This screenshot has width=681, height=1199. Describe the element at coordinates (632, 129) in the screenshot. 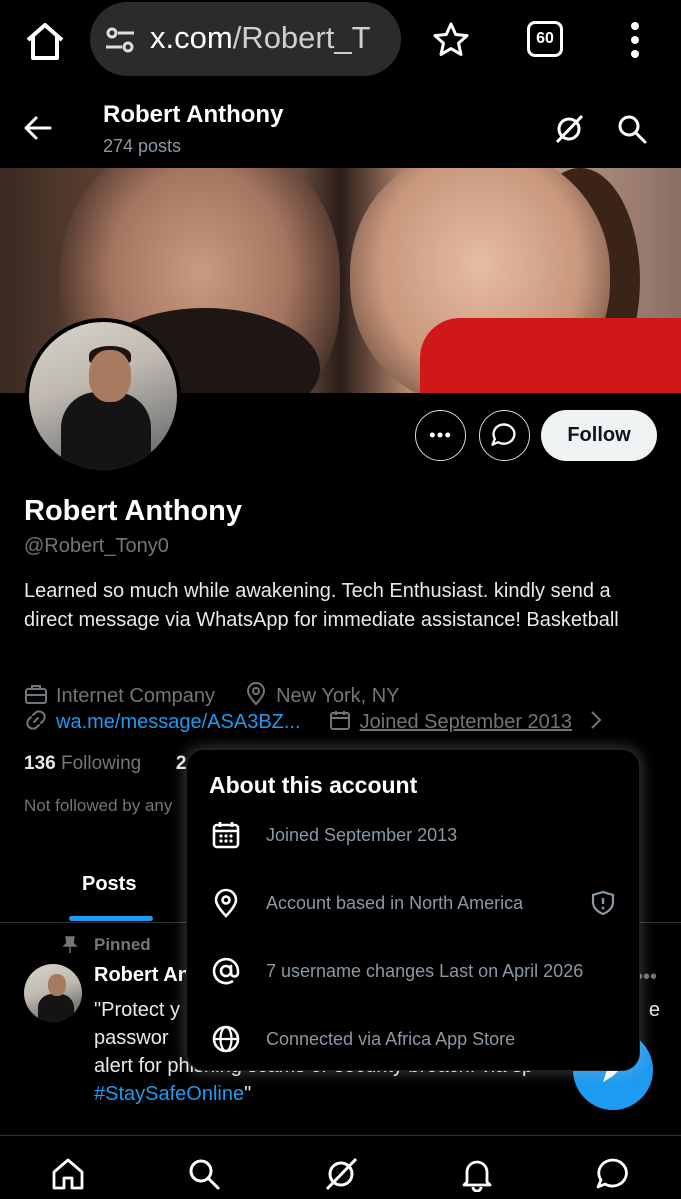

I see `search-icon` at that location.